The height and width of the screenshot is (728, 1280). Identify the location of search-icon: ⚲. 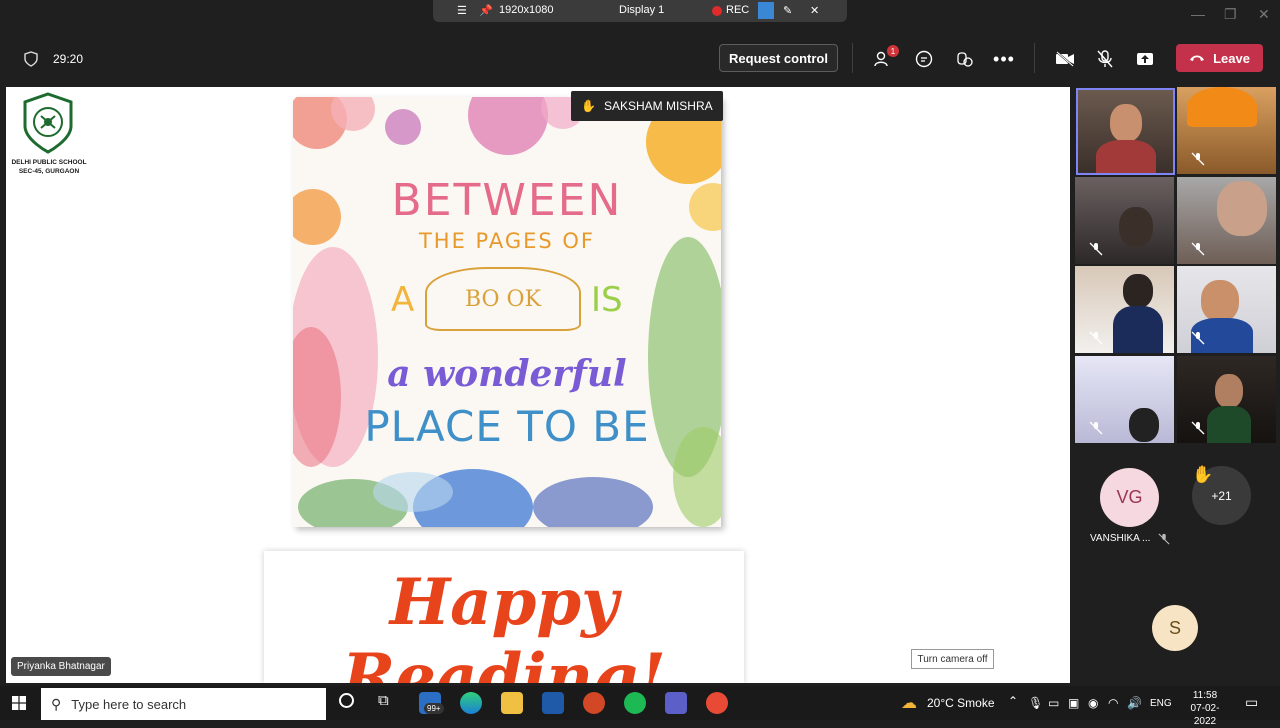
(56, 703).